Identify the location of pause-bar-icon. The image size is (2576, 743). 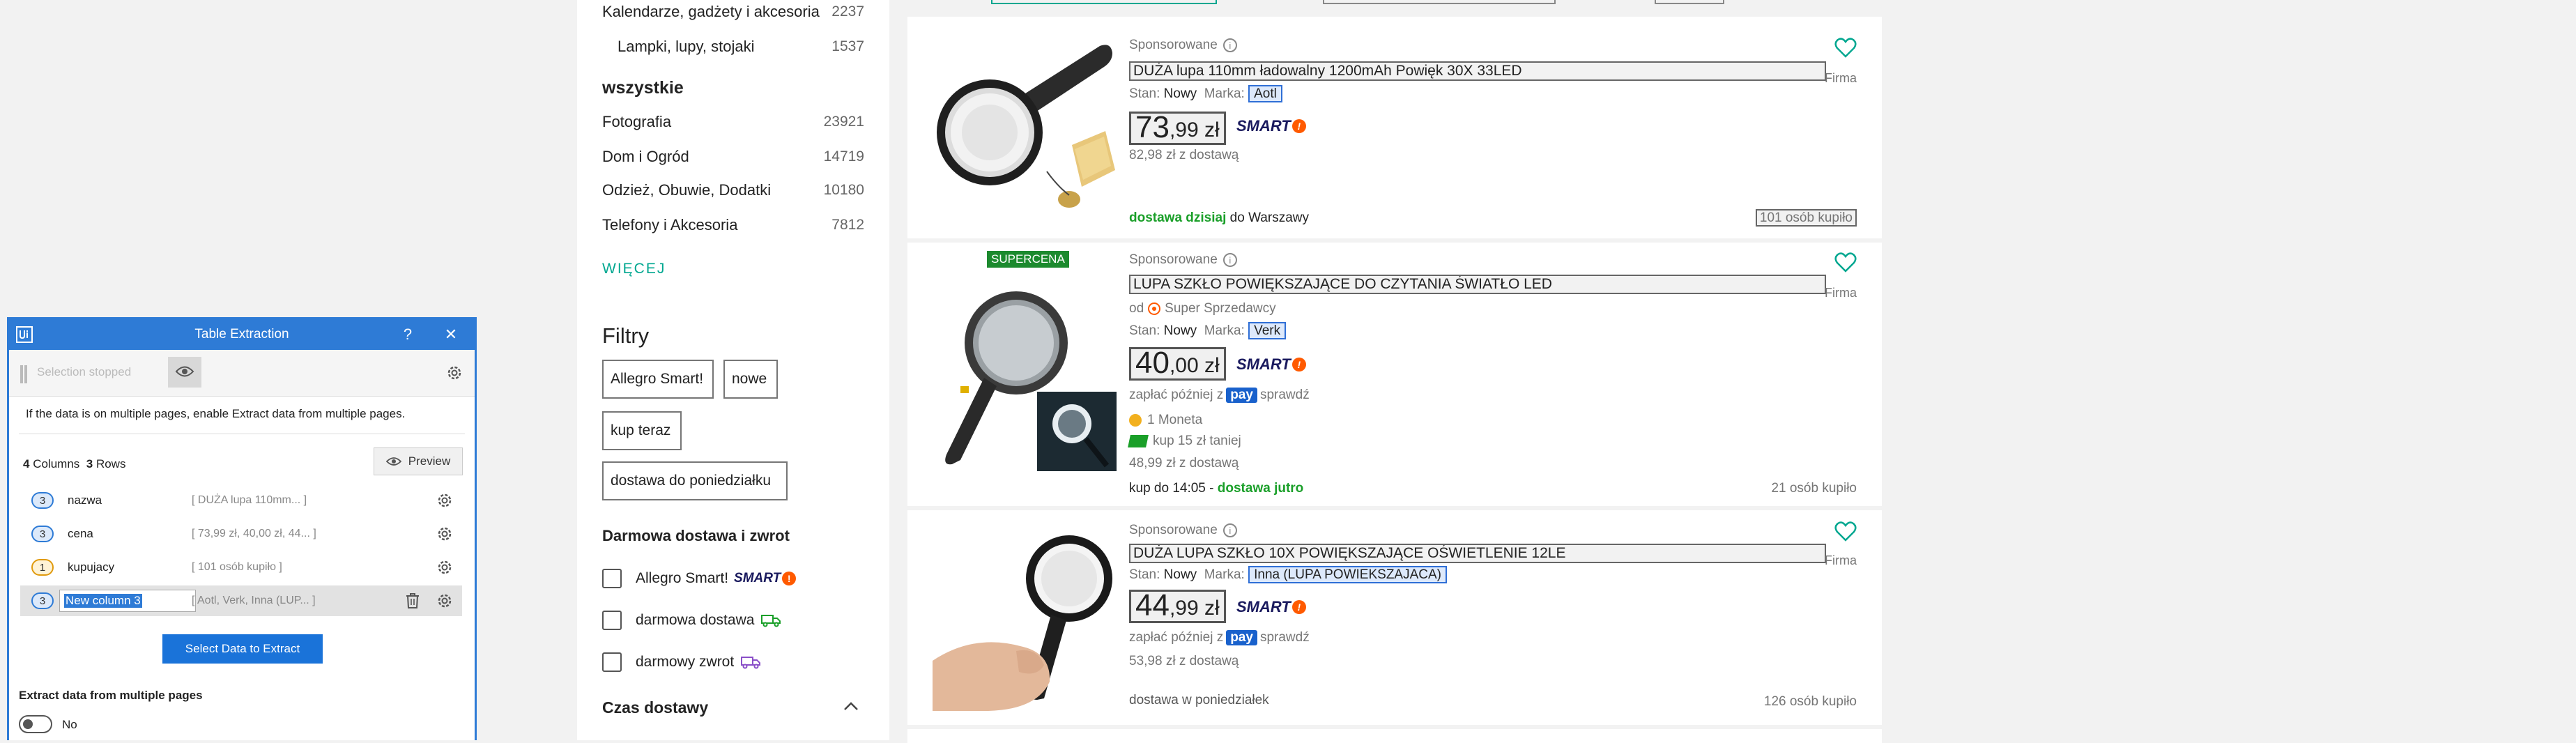
(25, 374).